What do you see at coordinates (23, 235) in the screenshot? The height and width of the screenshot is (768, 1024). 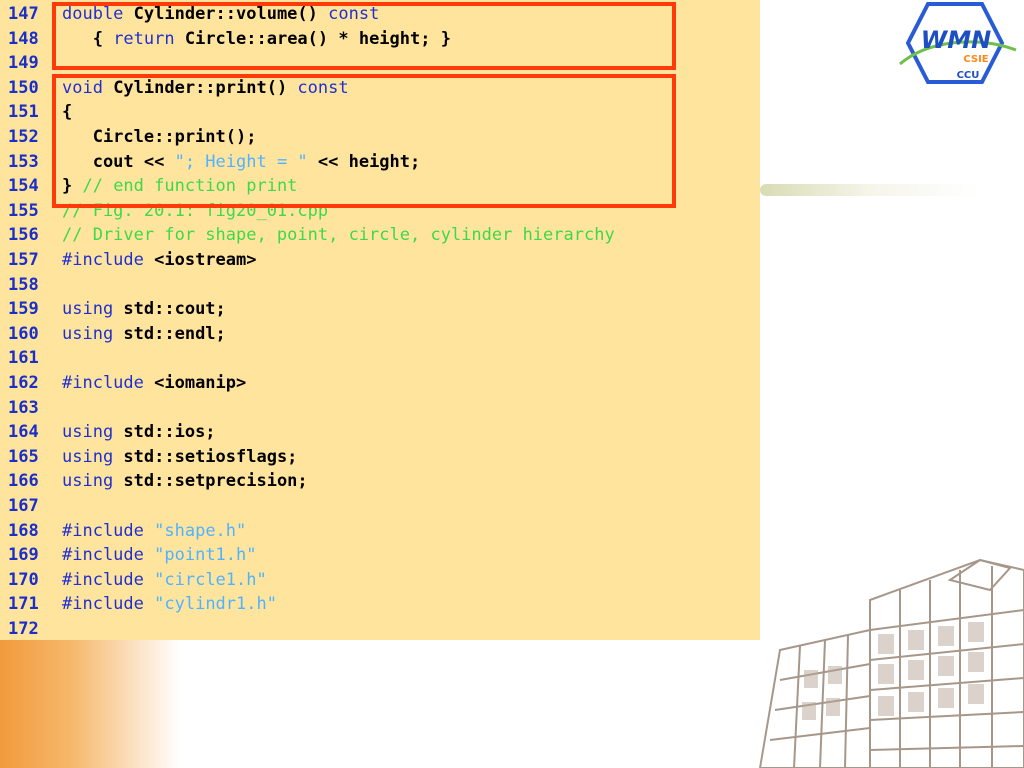 I see `line-number: 156` at bounding box center [23, 235].